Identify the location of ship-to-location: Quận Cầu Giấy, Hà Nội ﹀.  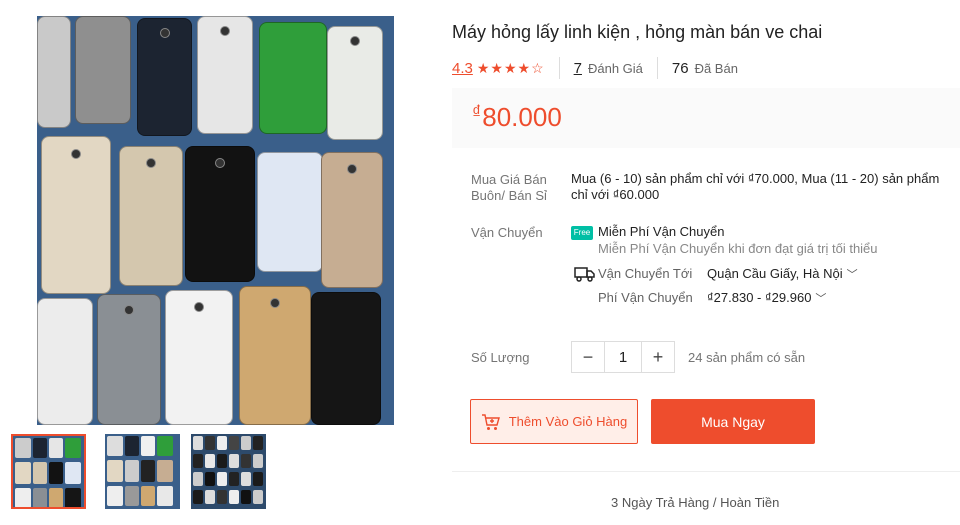
(782, 274).